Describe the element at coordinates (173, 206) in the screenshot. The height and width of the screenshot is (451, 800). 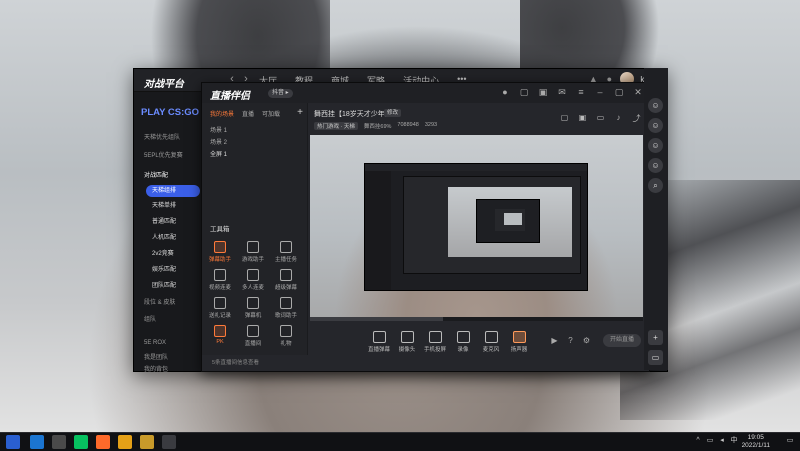
I see `mode-ranked-solo: 天梯单排` at that location.